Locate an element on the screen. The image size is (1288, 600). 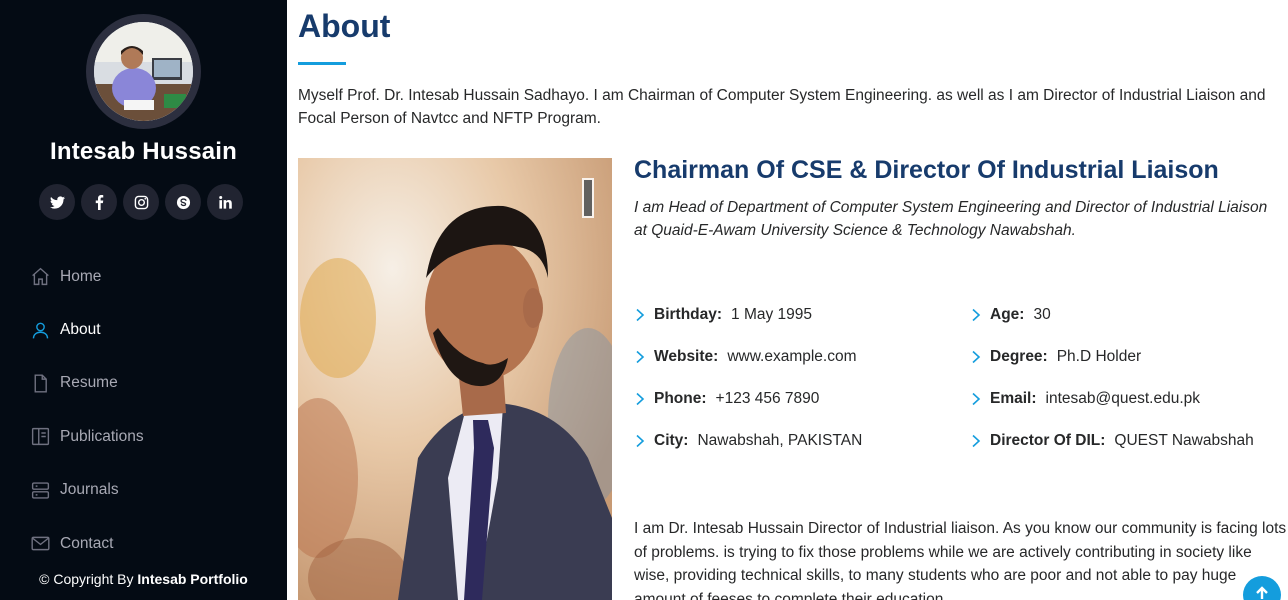
title-underline is located at coordinates (322, 63).